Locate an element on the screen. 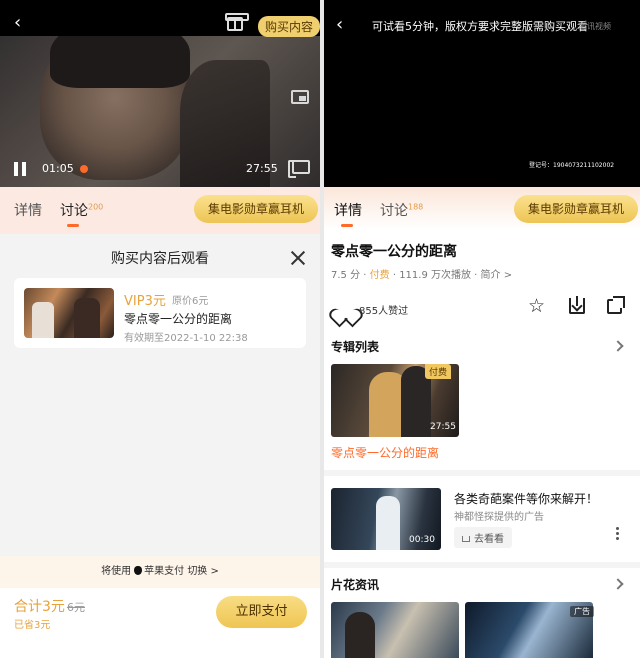  current-time: 01:05 is located at coordinates (58, 168).